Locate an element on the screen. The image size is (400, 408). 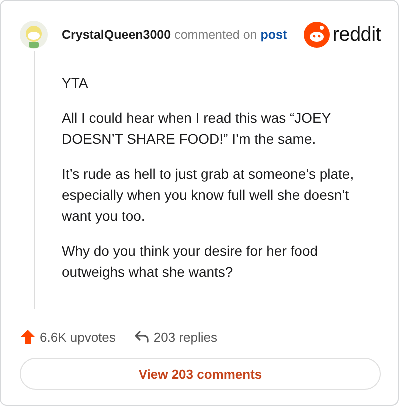
post-link: post is located at coordinates (274, 35).